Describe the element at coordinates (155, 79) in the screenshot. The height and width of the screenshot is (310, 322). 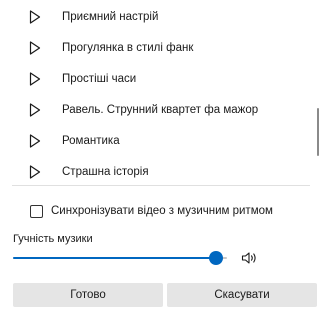
I see `track-item: Простіші часи` at that location.